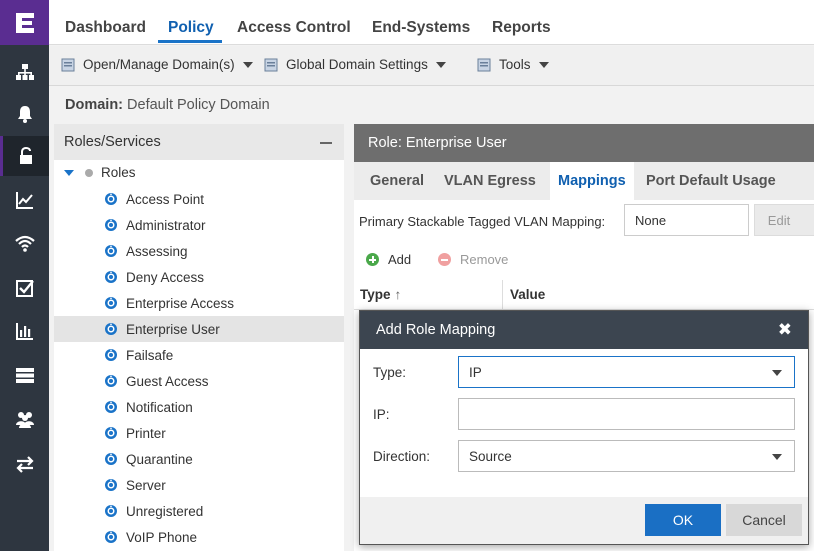 The height and width of the screenshot is (551, 814). What do you see at coordinates (199, 433) in the screenshot?
I see `tree-item-role: Printer` at bounding box center [199, 433].